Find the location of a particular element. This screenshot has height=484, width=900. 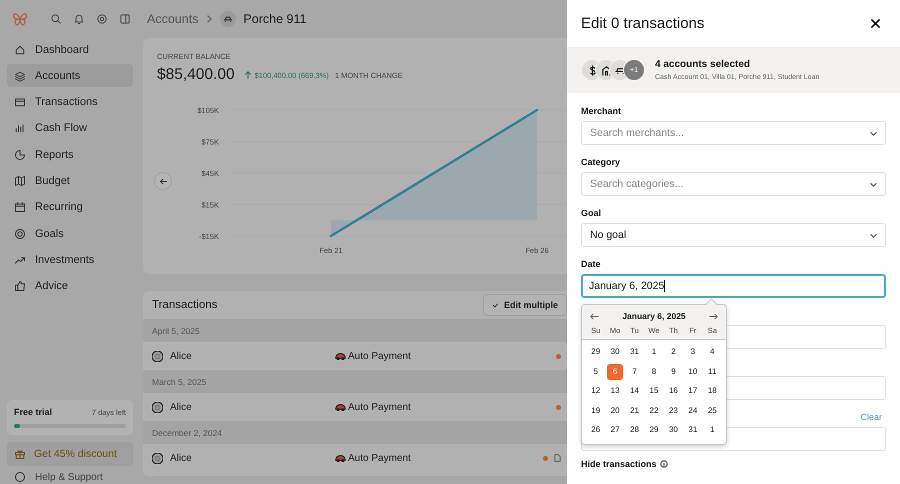

help-icon is located at coordinates (20, 477).